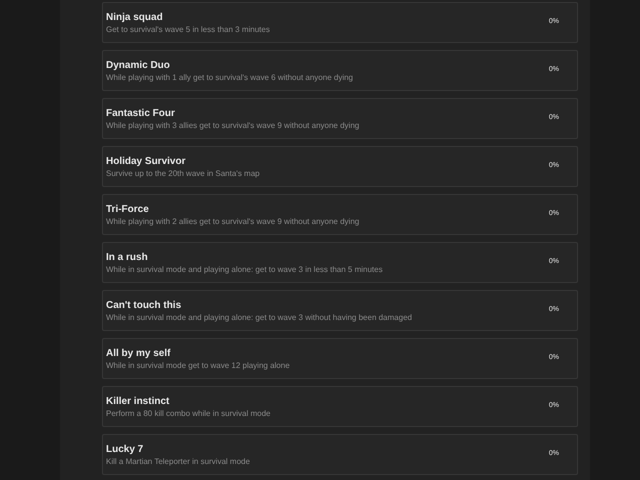 The height and width of the screenshot is (480, 640). What do you see at coordinates (125, 450) in the screenshot?
I see `achievement-title: Lucky 7` at bounding box center [125, 450].